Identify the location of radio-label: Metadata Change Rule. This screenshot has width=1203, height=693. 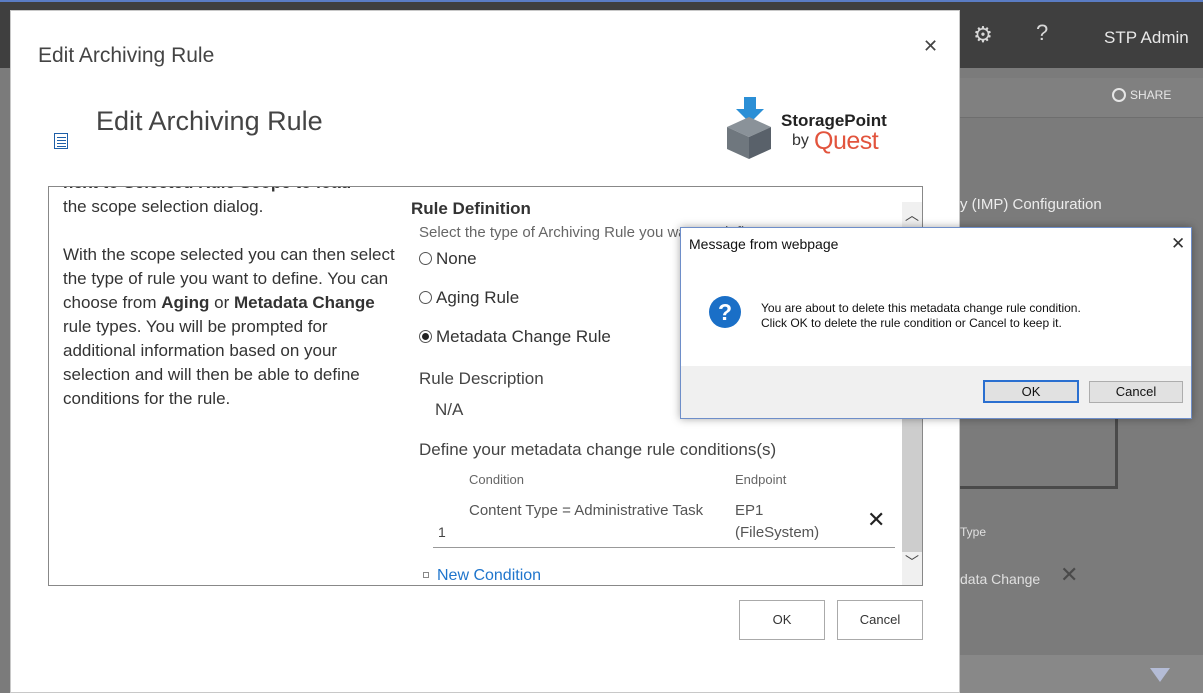
(523, 336).